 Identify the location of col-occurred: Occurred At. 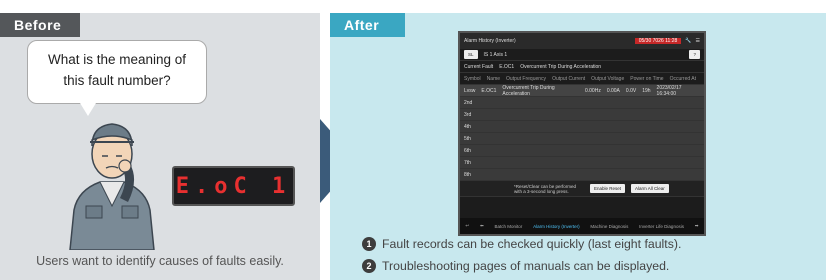
(682, 78).